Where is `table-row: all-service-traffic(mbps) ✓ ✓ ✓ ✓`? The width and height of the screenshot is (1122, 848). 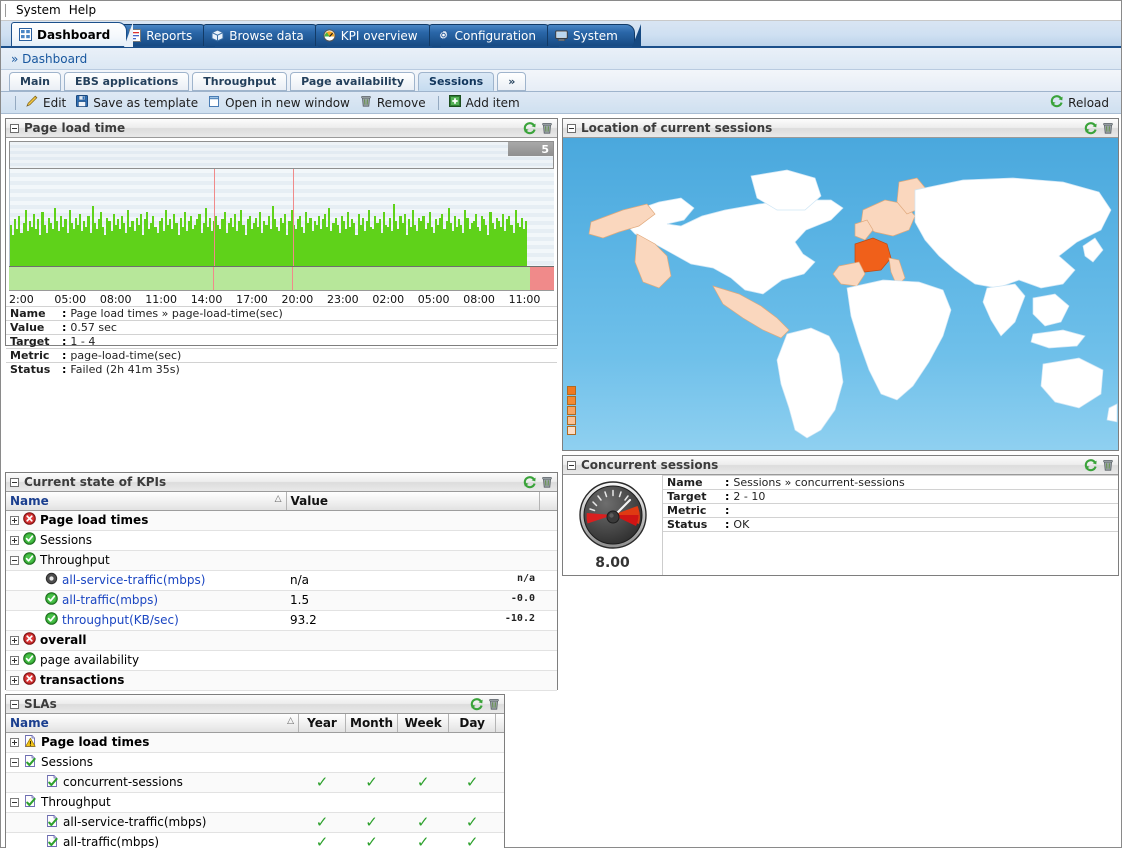 table-row: all-service-traffic(mbps) ✓ ✓ ✓ ✓ is located at coordinates (255, 822).